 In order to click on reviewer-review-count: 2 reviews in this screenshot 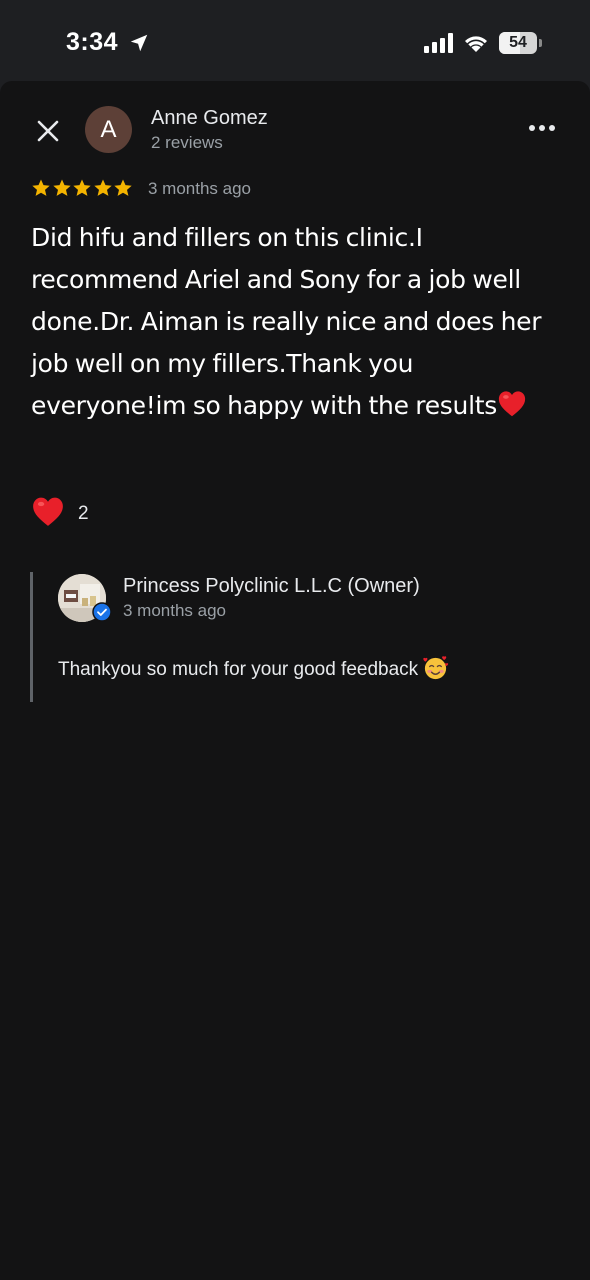, I will do `click(187, 142)`.